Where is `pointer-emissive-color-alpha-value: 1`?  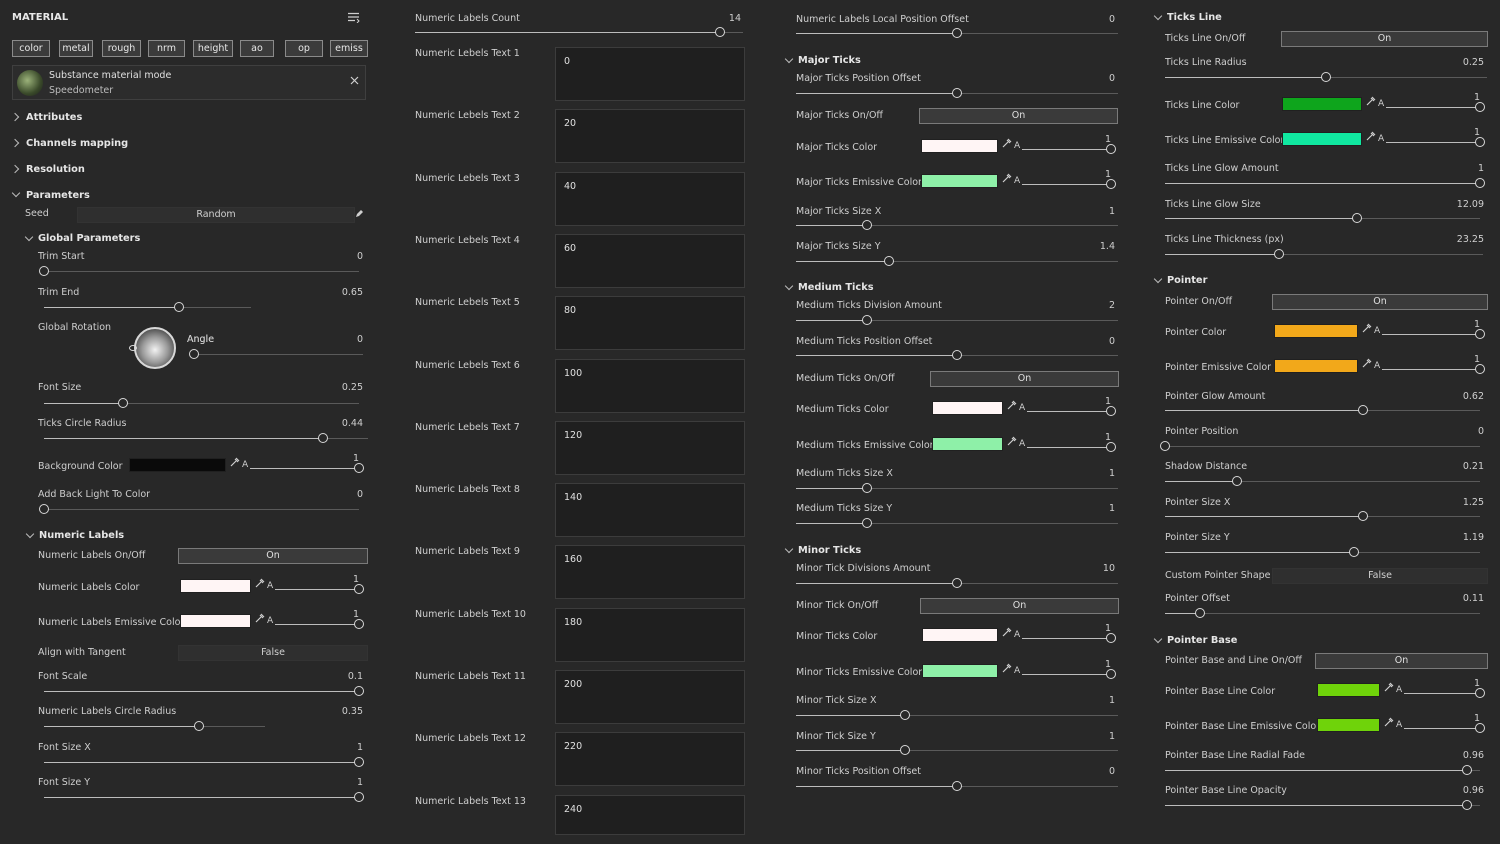
pointer-emissive-color-alpha-value: 1 is located at coordinates (1450, 359).